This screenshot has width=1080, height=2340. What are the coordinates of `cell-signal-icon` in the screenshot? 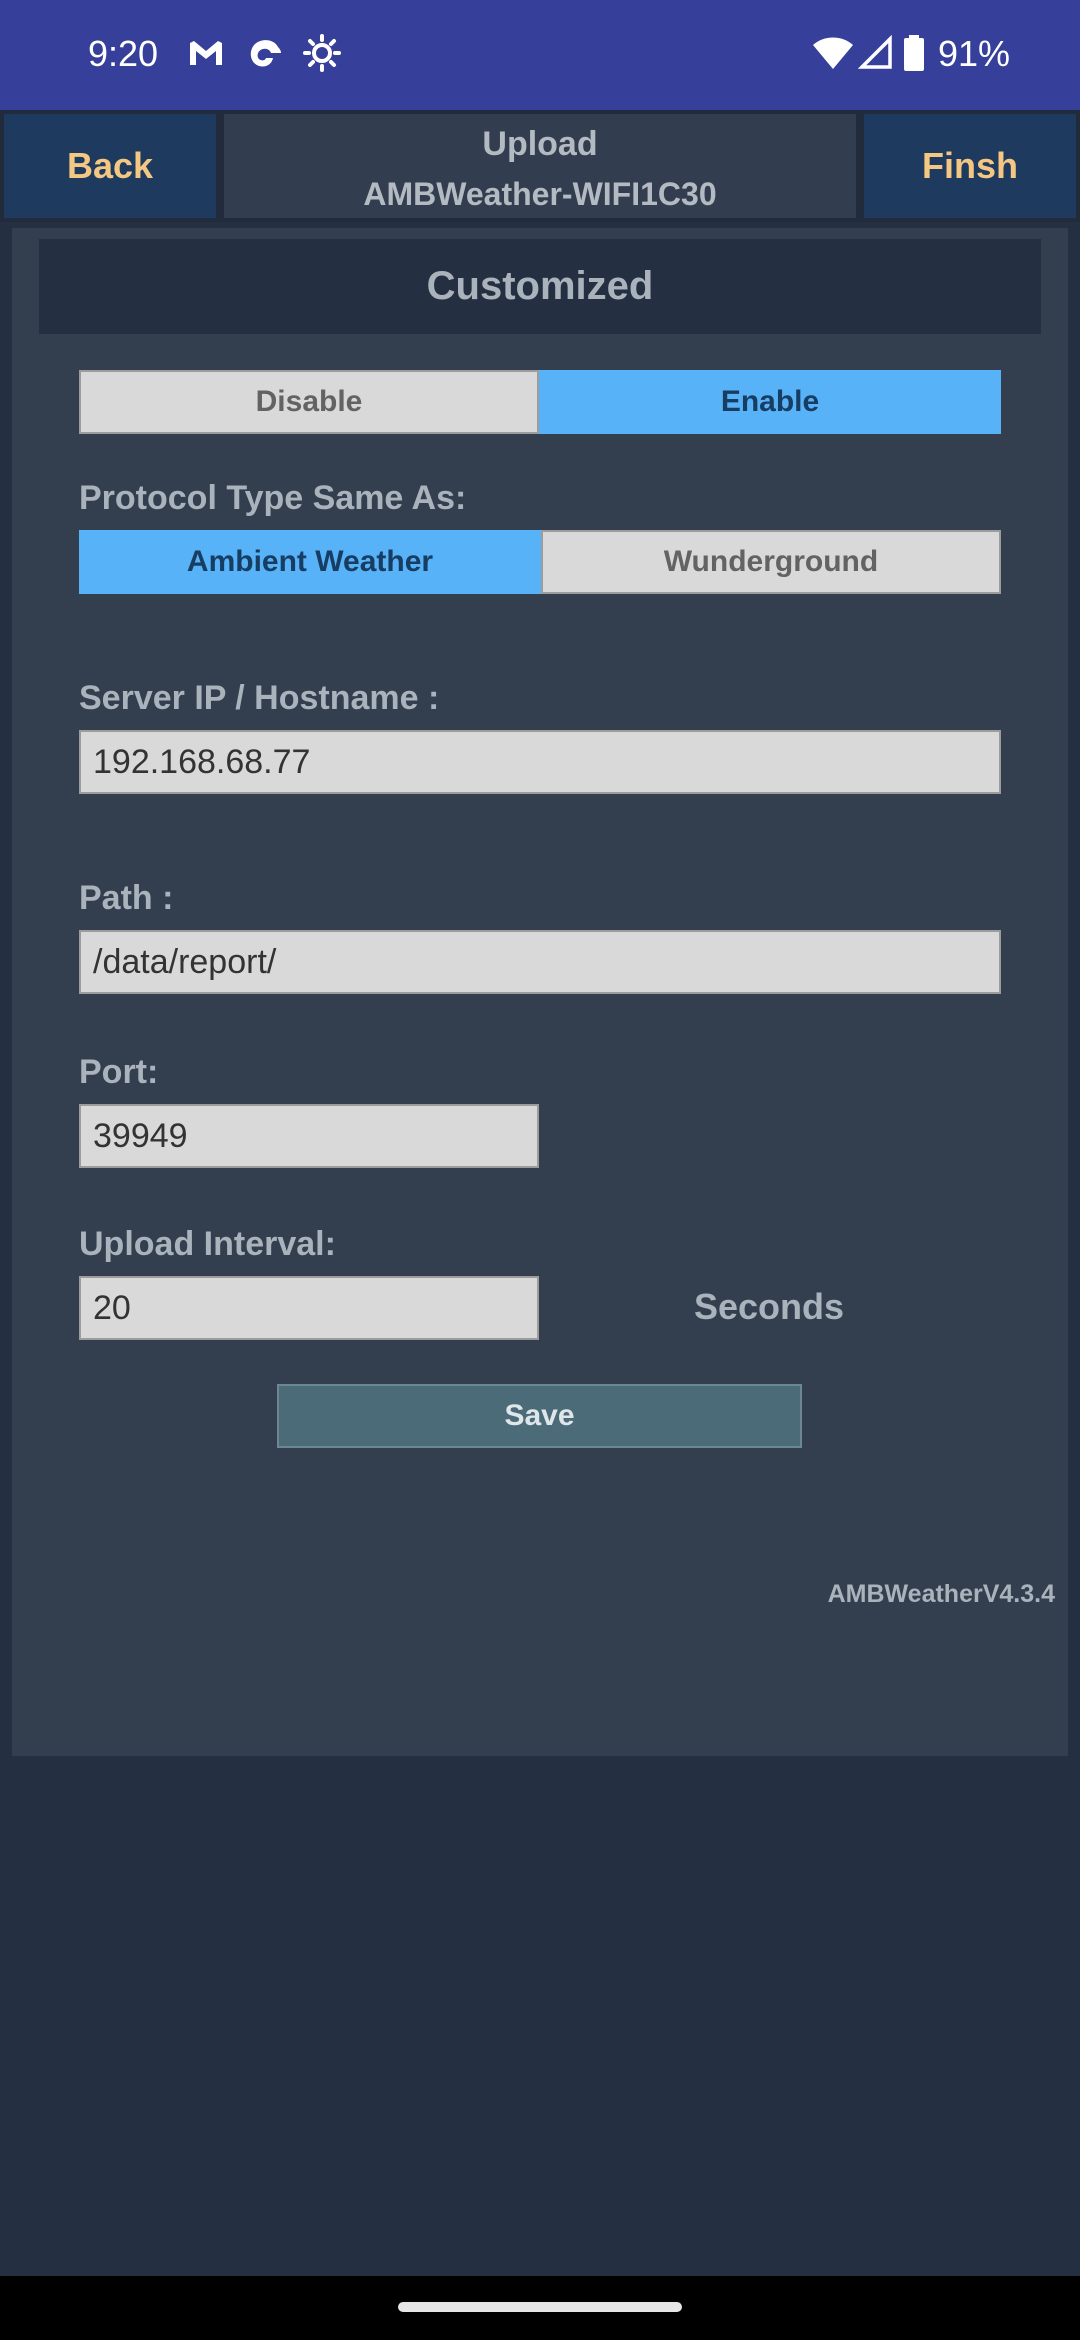 It's located at (874, 51).